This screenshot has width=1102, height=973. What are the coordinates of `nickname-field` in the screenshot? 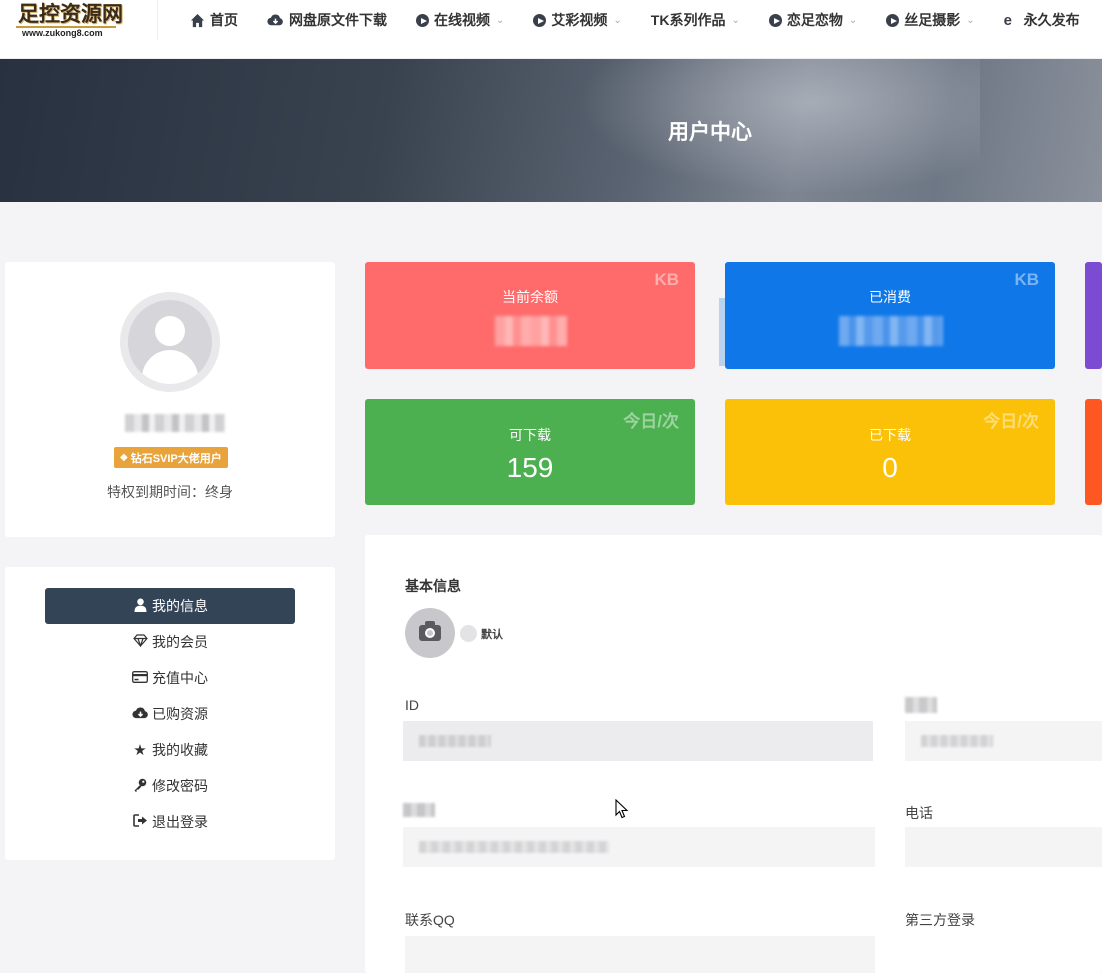 It's located at (1003, 741).